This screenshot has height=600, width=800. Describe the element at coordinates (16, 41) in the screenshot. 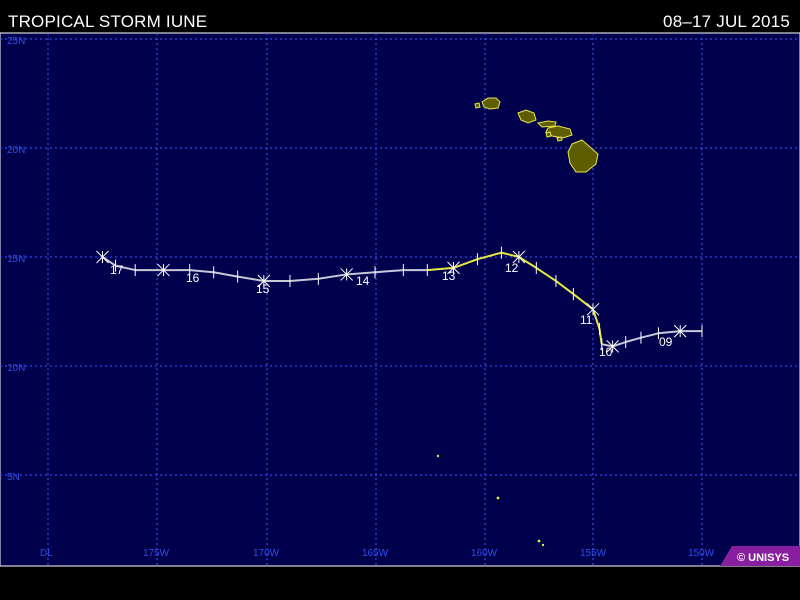

I see `lat-label: 25N` at that location.